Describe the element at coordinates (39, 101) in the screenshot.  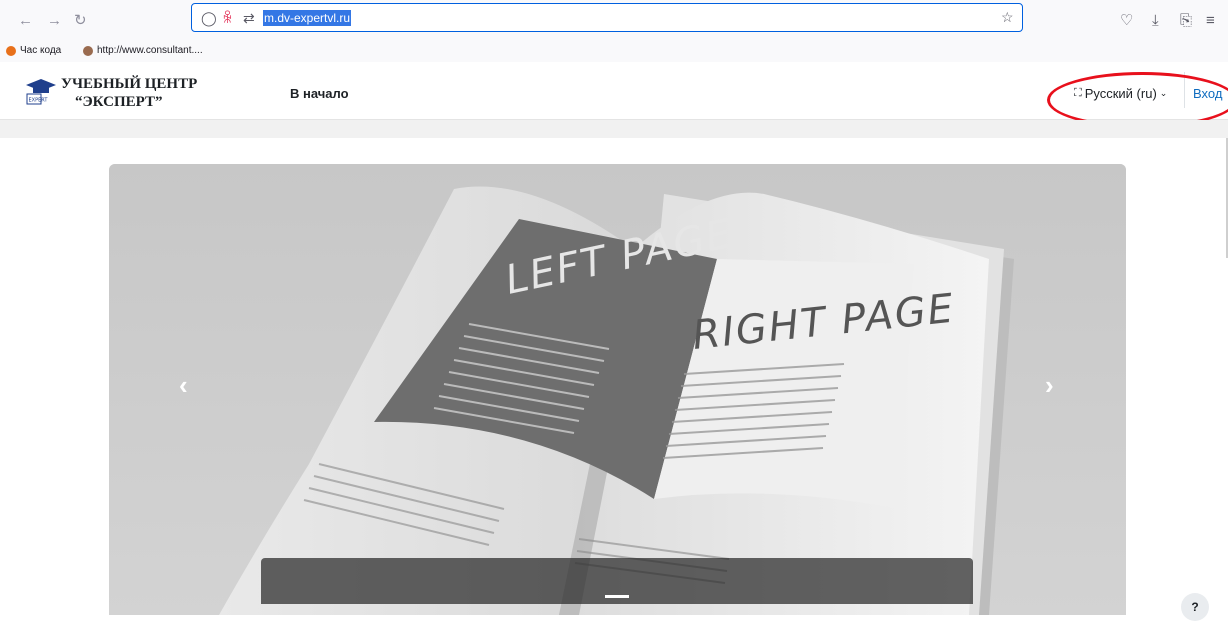
I see `logo-badge-text: EXPERT` at that location.